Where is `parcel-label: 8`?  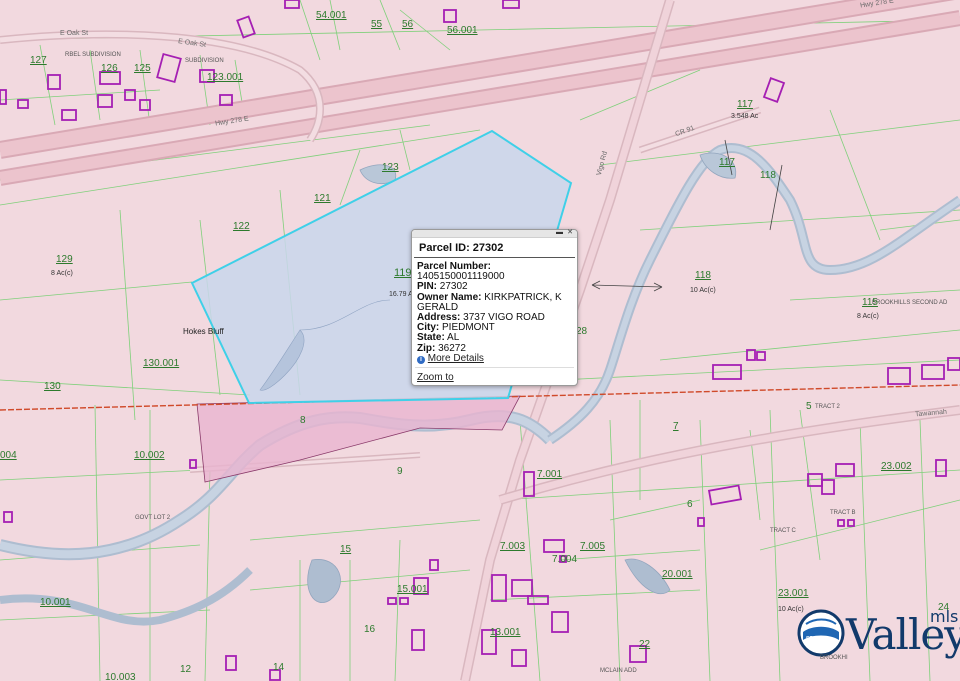
parcel-label: 8 is located at coordinates (303, 421).